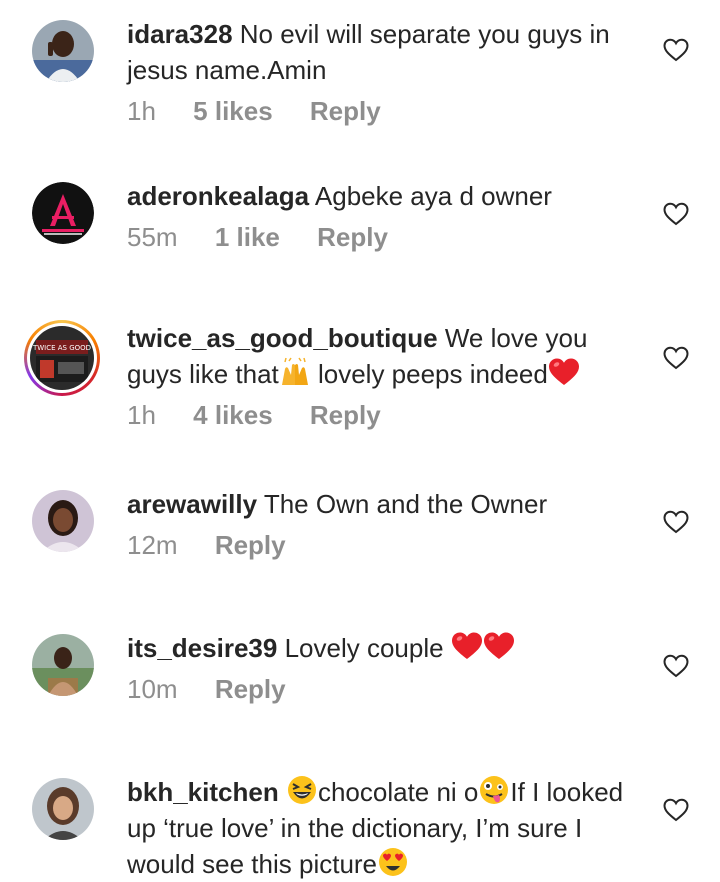 The width and height of the screenshot is (720, 882). What do you see at coordinates (433, 196) in the screenshot?
I see `comment-body: Agbeke aya d owner` at bounding box center [433, 196].